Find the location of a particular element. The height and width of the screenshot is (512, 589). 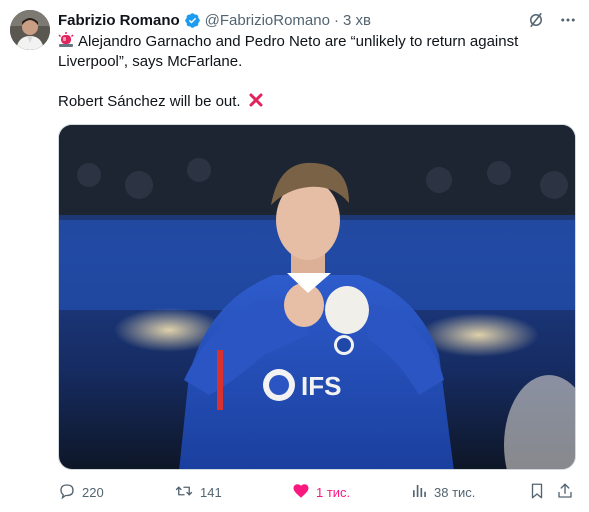

like-button: 1 тис. is located at coordinates (321, 492).